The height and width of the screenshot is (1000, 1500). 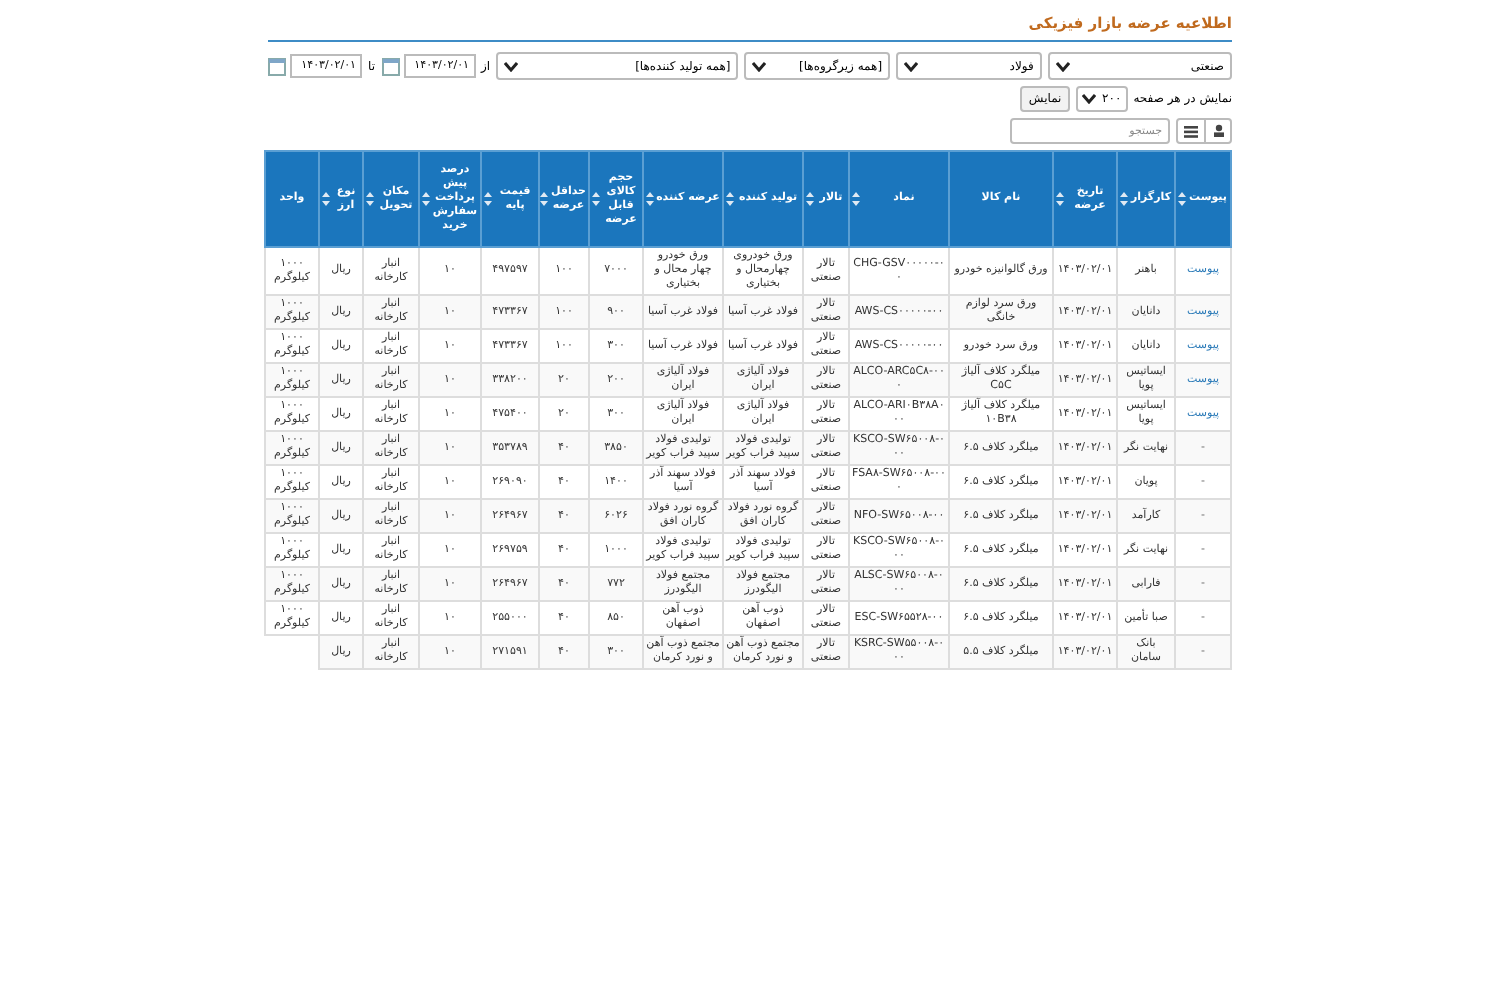 I want to click on person-icon, so click(x=1218, y=131).